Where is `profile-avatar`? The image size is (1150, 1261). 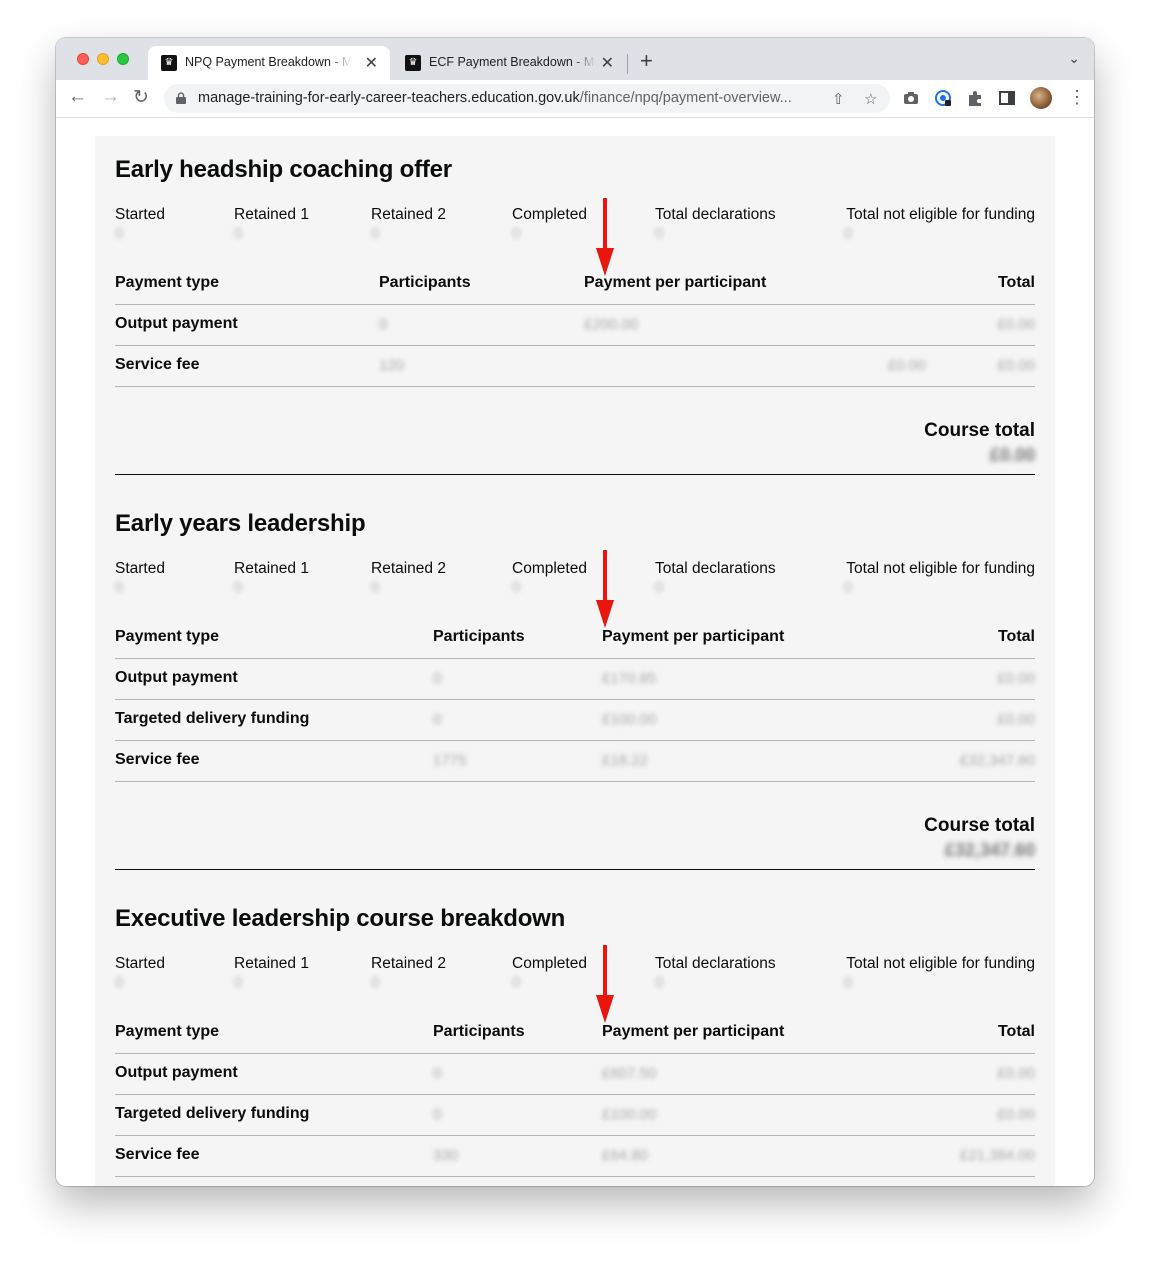
profile-avatar is located at coordinates (1041, 98).